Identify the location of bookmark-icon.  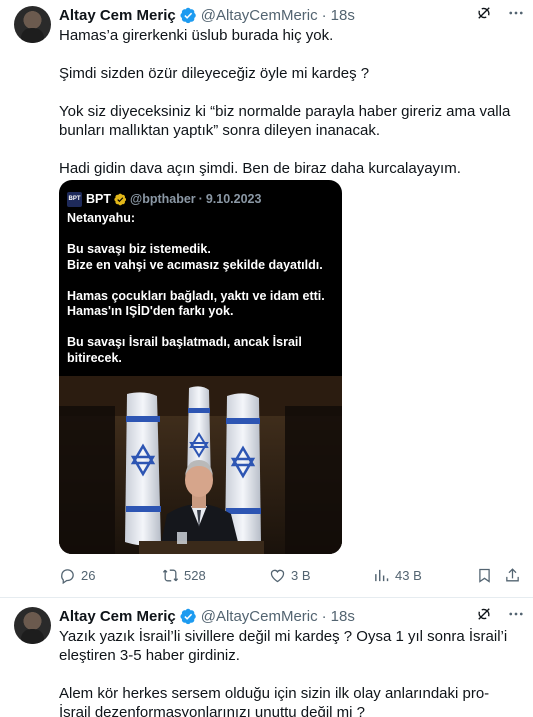
(484, 575).